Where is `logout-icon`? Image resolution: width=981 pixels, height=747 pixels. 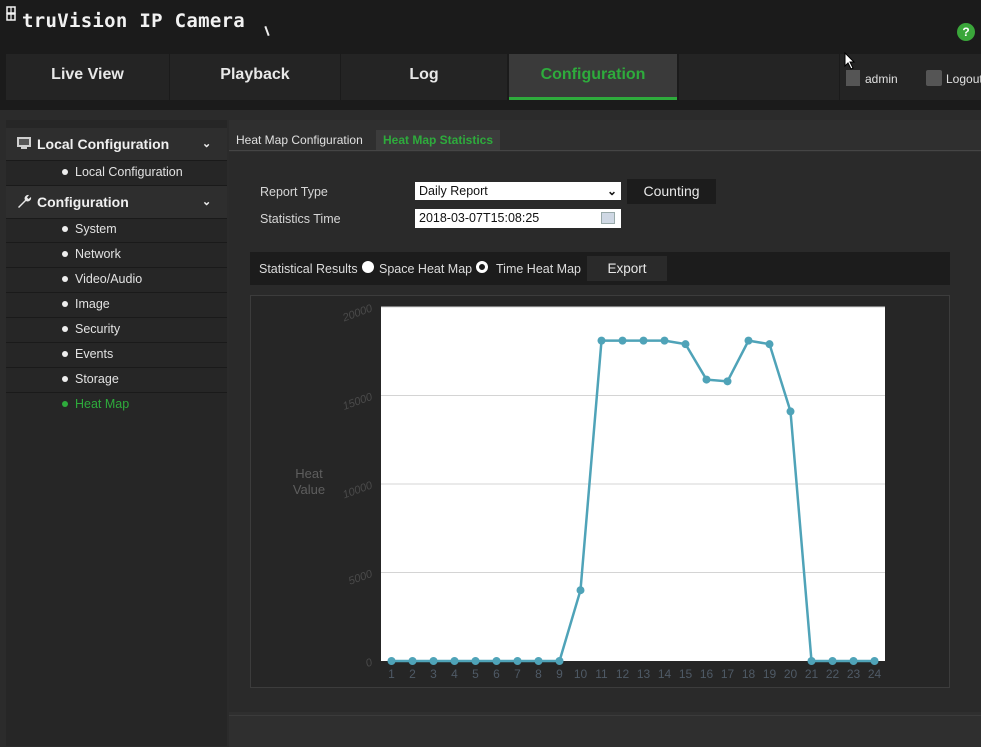 logout-icon is located at coordinates (934, 78).